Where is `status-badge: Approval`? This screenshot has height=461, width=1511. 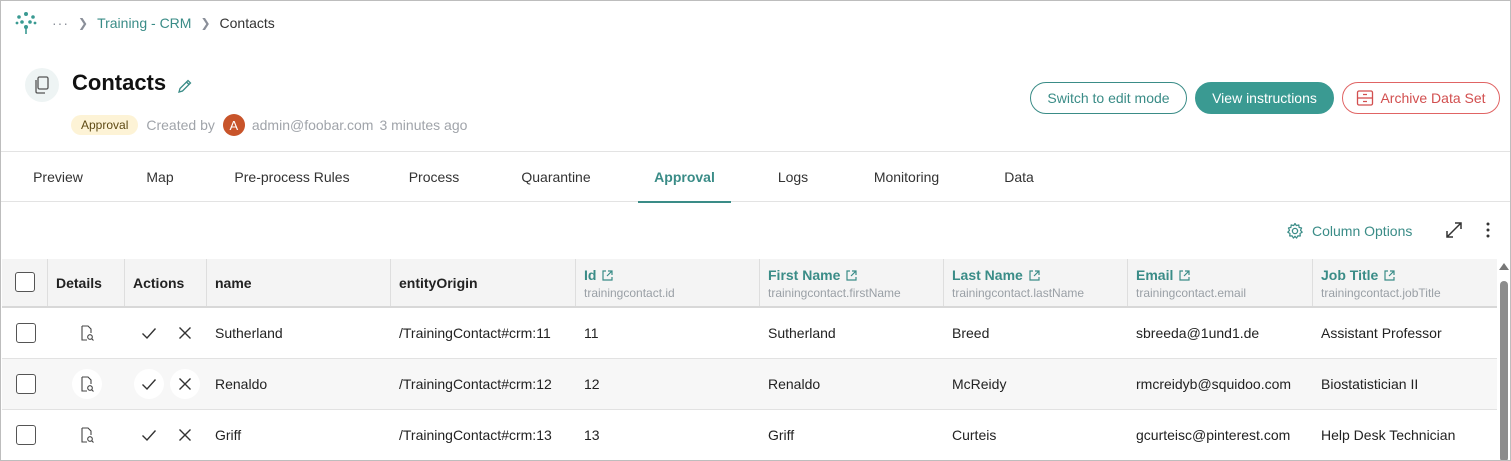
status-badge: Approval is located at coordinates (105, 125).